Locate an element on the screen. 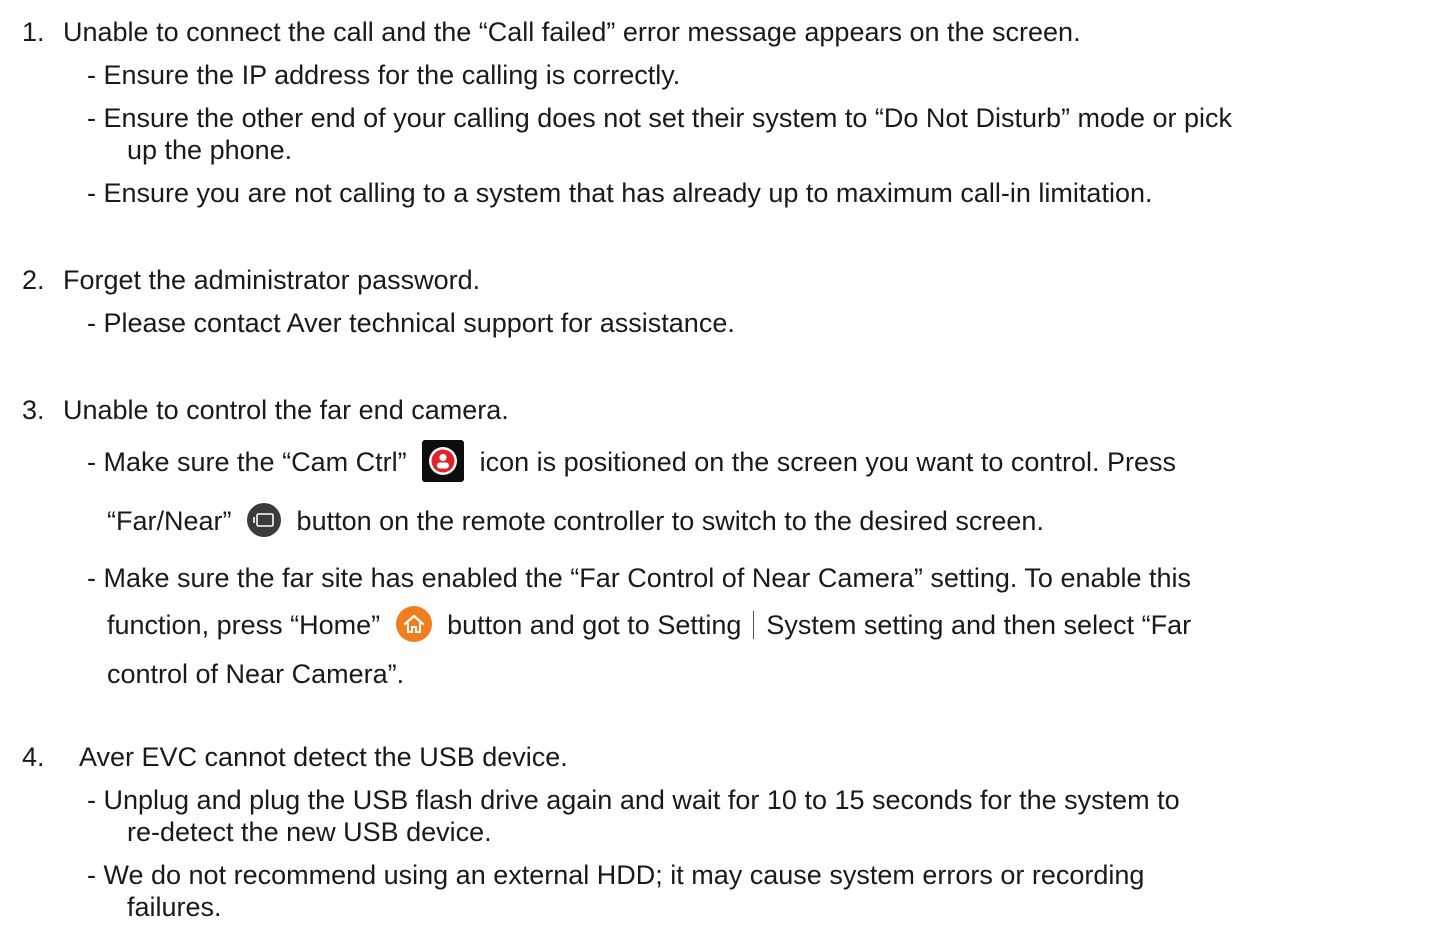 The width and height of the screenshot is (1447, 928). cam-ctrl-icon is located at coordinates (443, 461).